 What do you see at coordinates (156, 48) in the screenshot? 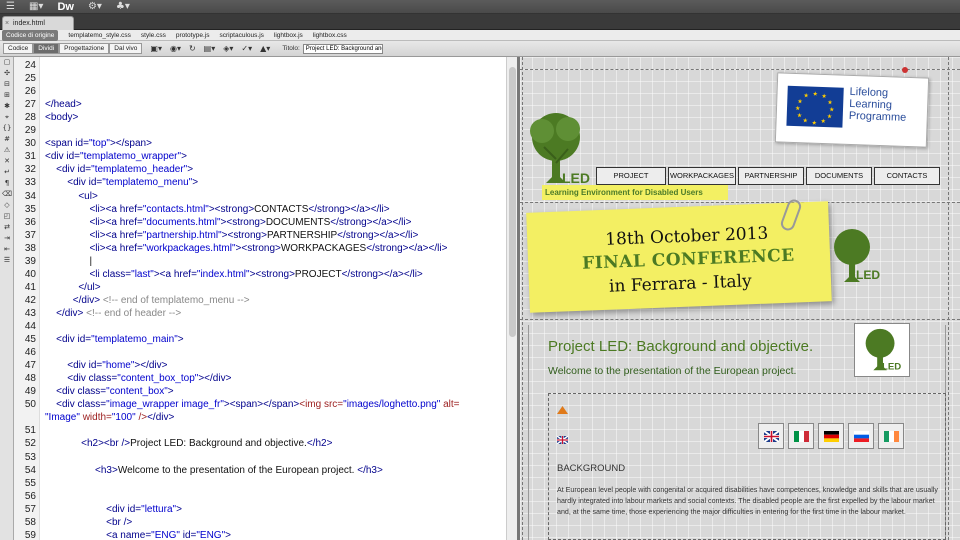
I see `multiscreen-icon: ▣▾` at bounding box center [156, 48].